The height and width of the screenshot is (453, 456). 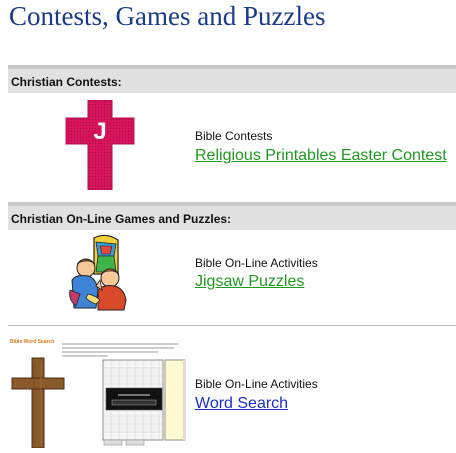 I want to click on section-header-contests: Christian Contests:, so click(x=232, y=79).